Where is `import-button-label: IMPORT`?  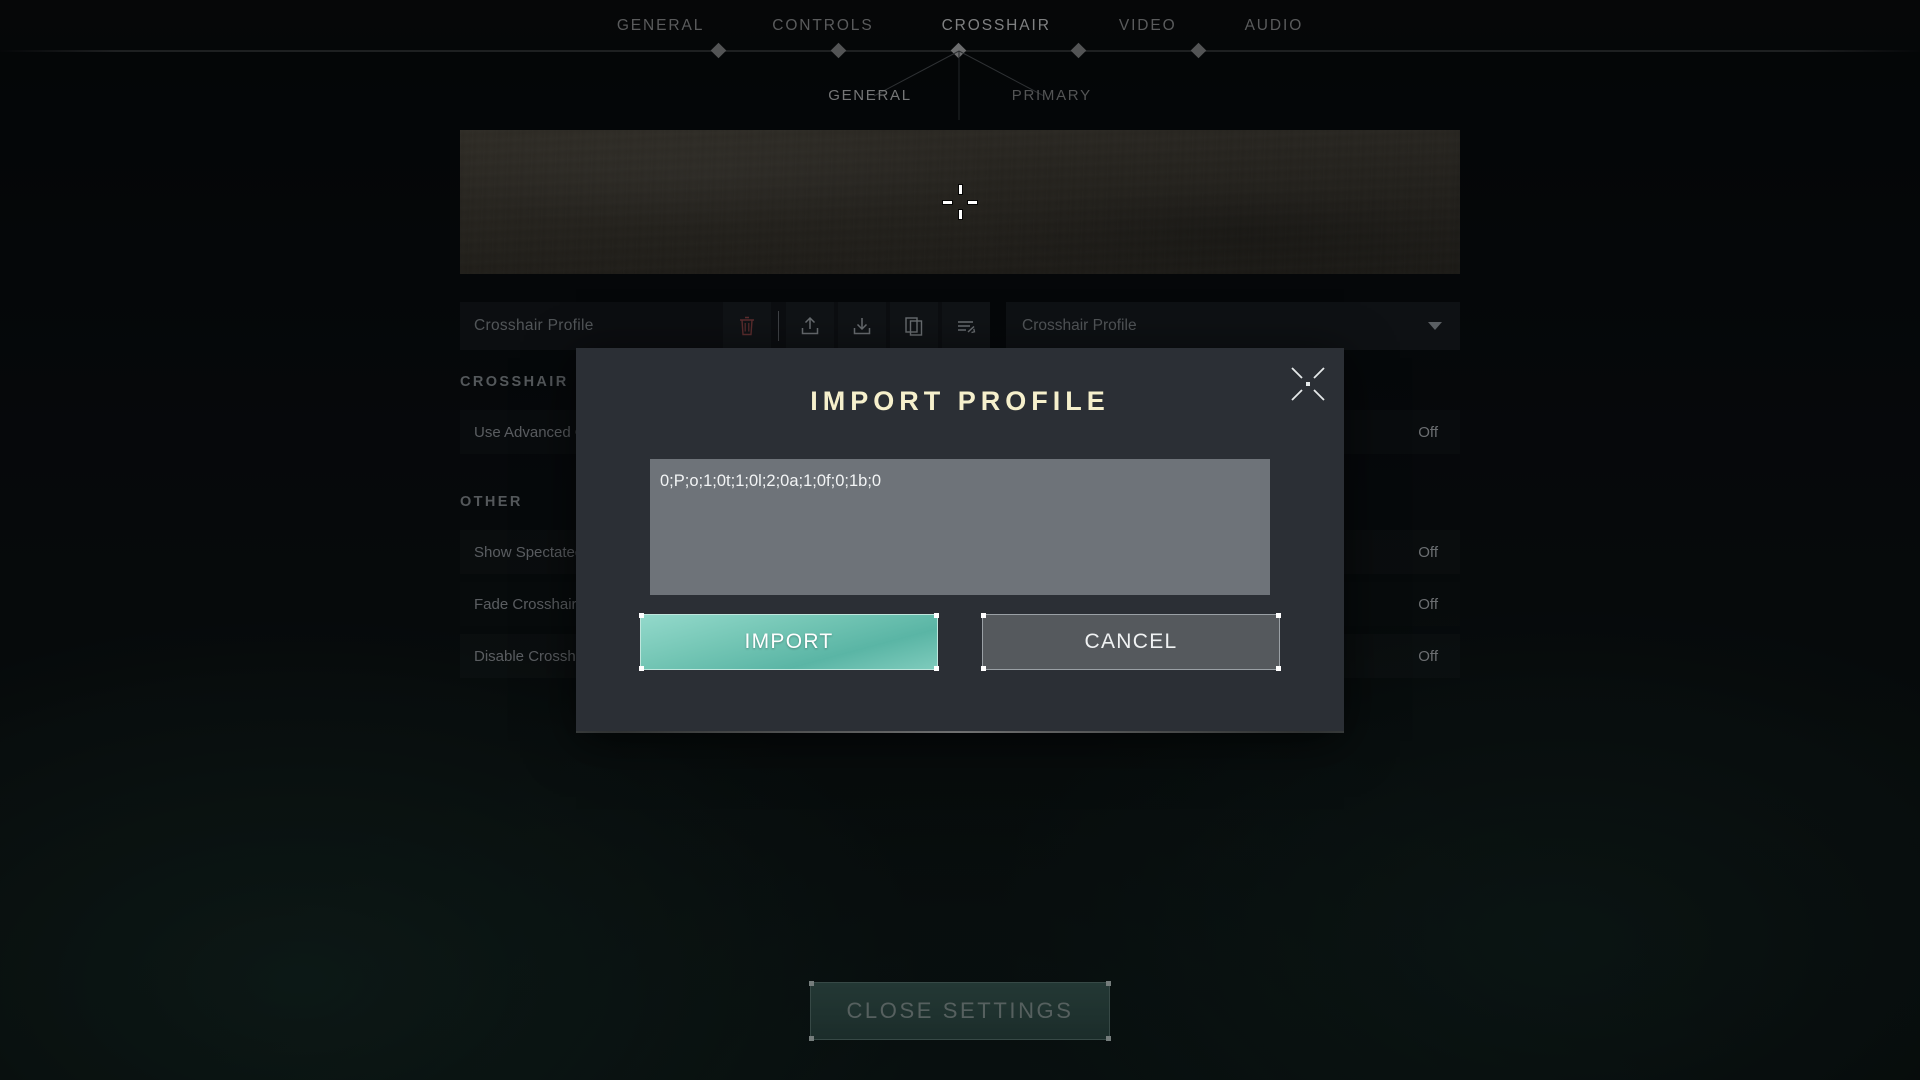
import-button-label: IMPORT is located at coordinates (789, 641).